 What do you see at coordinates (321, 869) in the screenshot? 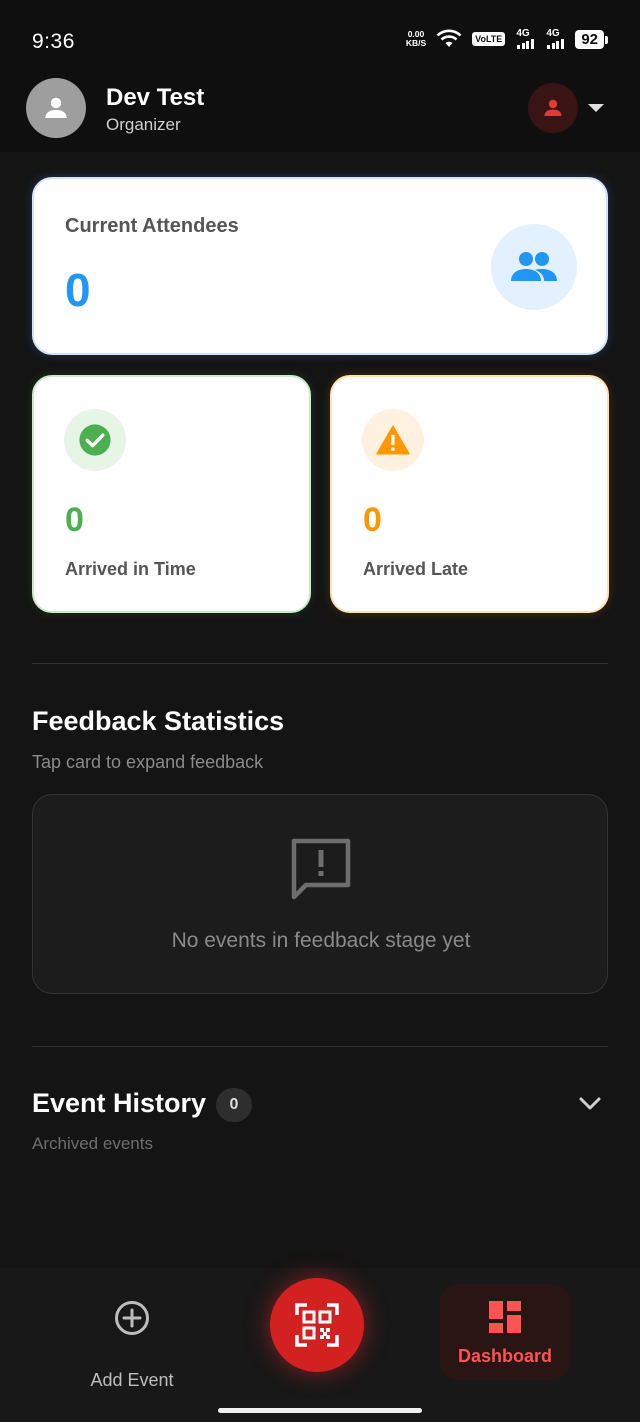
I see `feedback-alert-icon` at bounding box center [321, 869].